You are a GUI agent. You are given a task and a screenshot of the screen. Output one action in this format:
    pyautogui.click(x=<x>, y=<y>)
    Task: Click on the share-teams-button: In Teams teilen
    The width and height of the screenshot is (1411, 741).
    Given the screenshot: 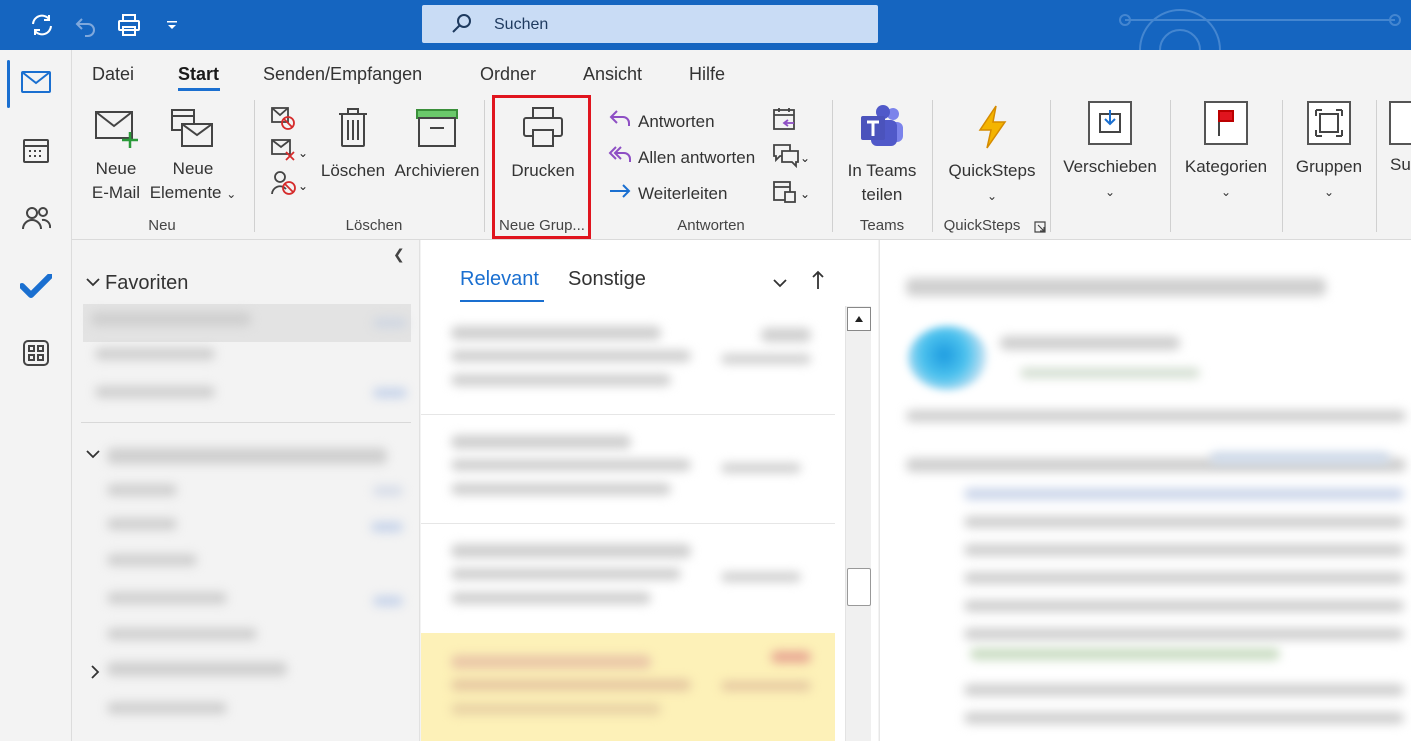 What is the action you would take?
    pyautogui.click(x=882, y=155)
    